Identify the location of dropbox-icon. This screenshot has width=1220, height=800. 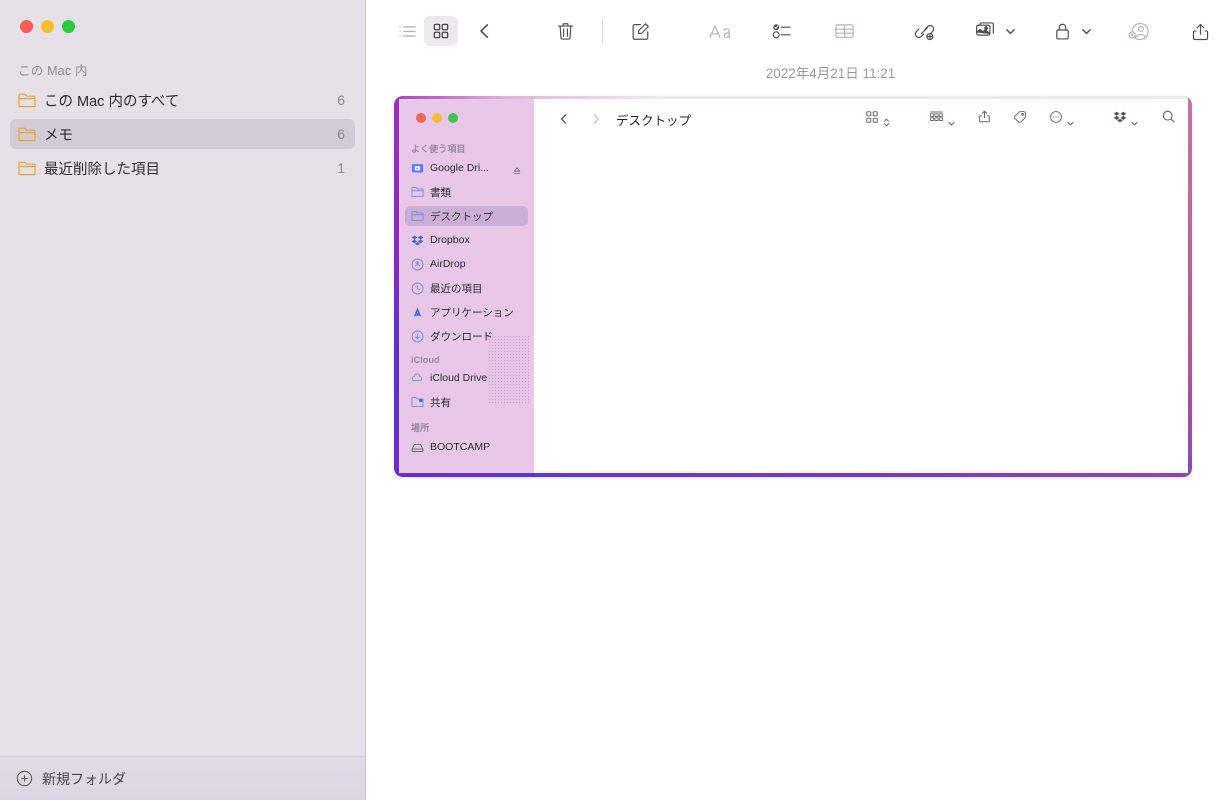
(417, 240).